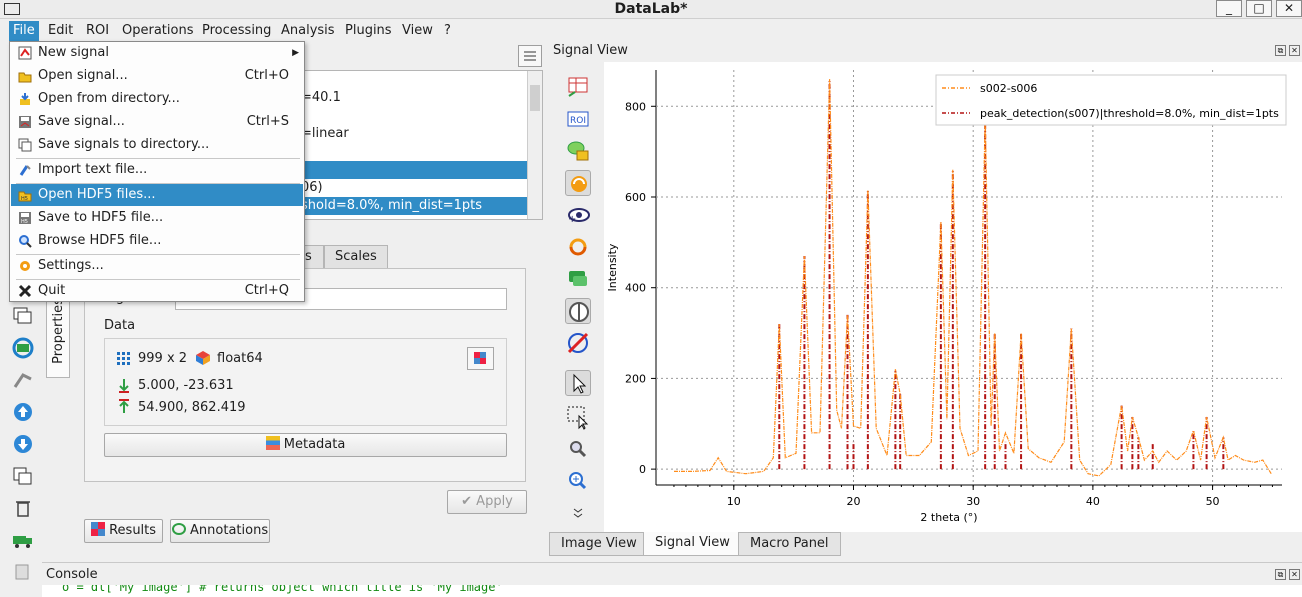  I want to click on array-shape-icon, so click(124, 359).